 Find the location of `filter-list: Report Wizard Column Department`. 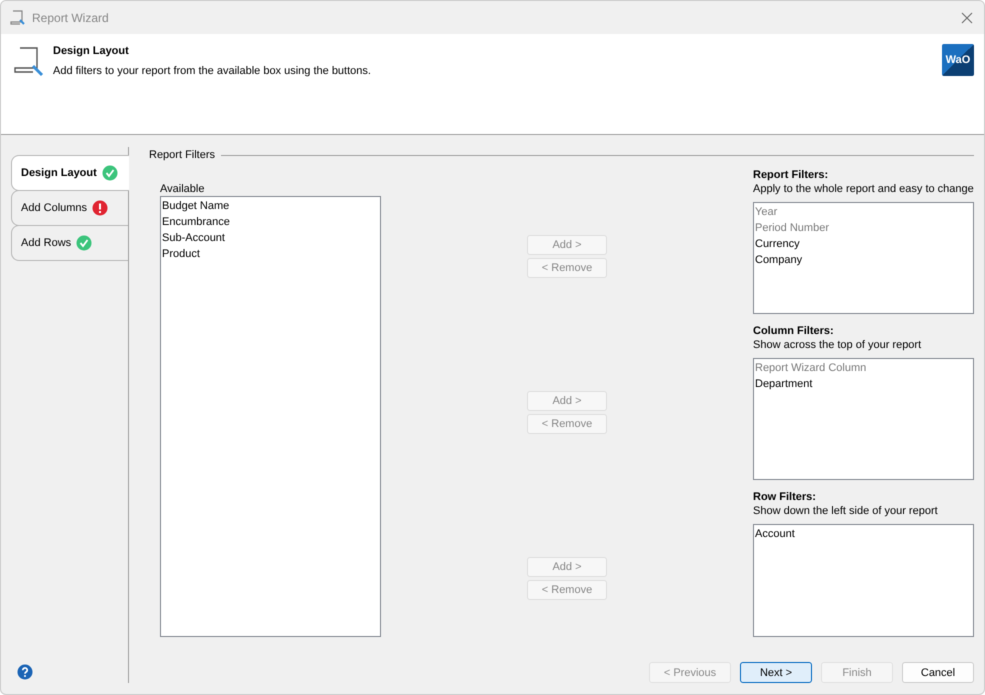

filter-list: Report Wizard Column Department is located at coordinates (863, 419).